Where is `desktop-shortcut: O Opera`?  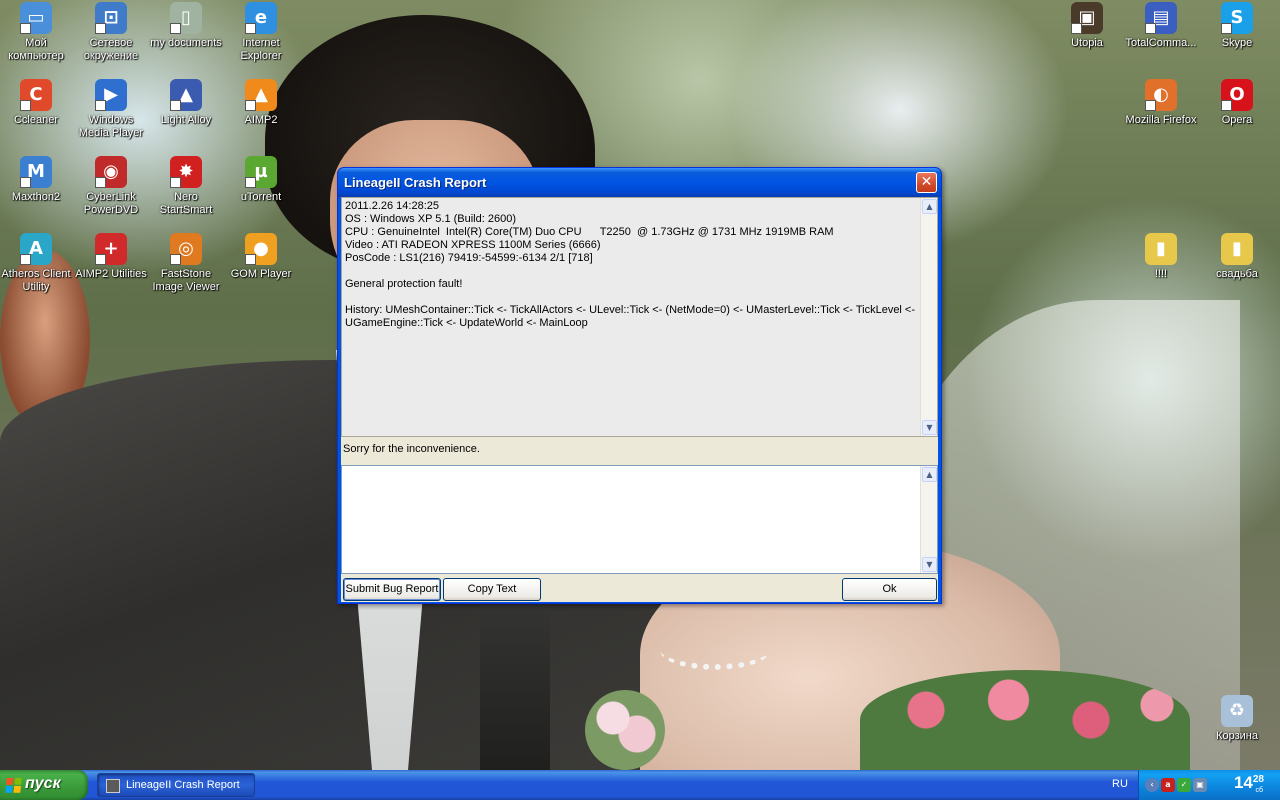
desktop-shortcut: O Opera is located at coordinates (1237, 103).